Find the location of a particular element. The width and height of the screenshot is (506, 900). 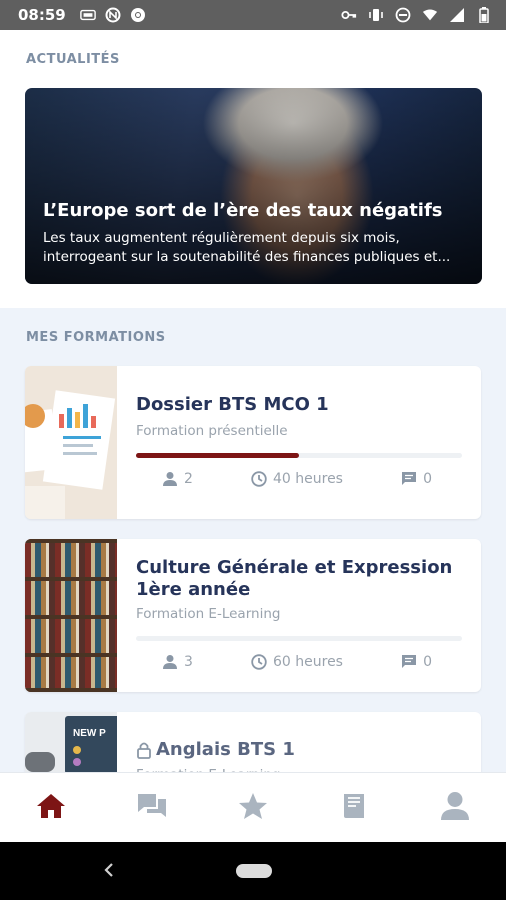

participants-count: 3 is located at coordinates (188, 662).